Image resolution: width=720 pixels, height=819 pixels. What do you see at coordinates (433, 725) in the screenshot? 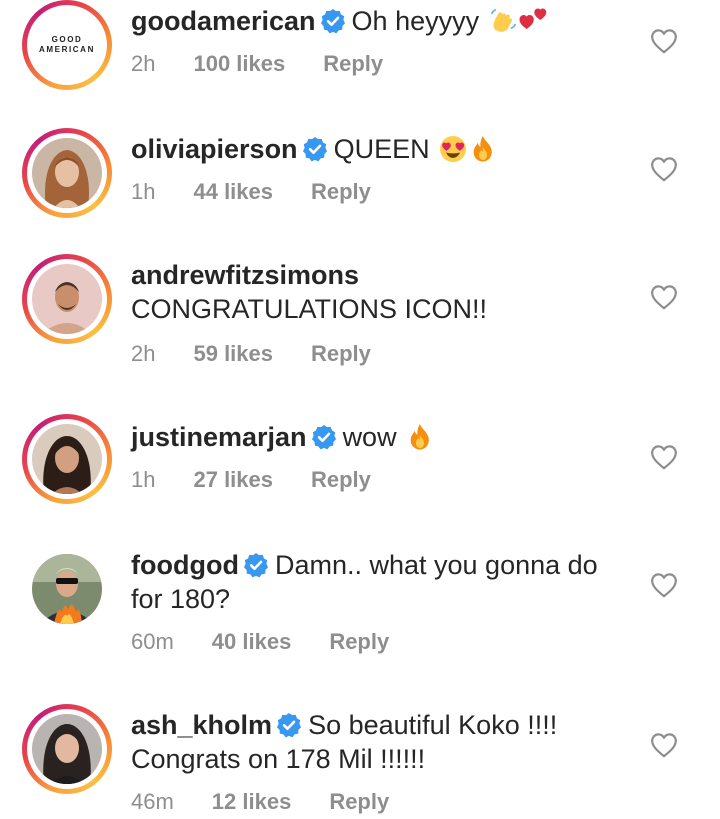
I see `comment-body-line1: So beautiful Koko !!!!` at bounding box center [433, 725].